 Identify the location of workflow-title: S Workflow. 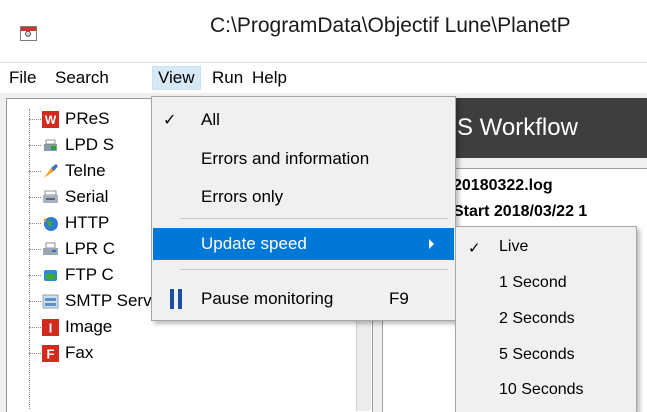
(517, 127).